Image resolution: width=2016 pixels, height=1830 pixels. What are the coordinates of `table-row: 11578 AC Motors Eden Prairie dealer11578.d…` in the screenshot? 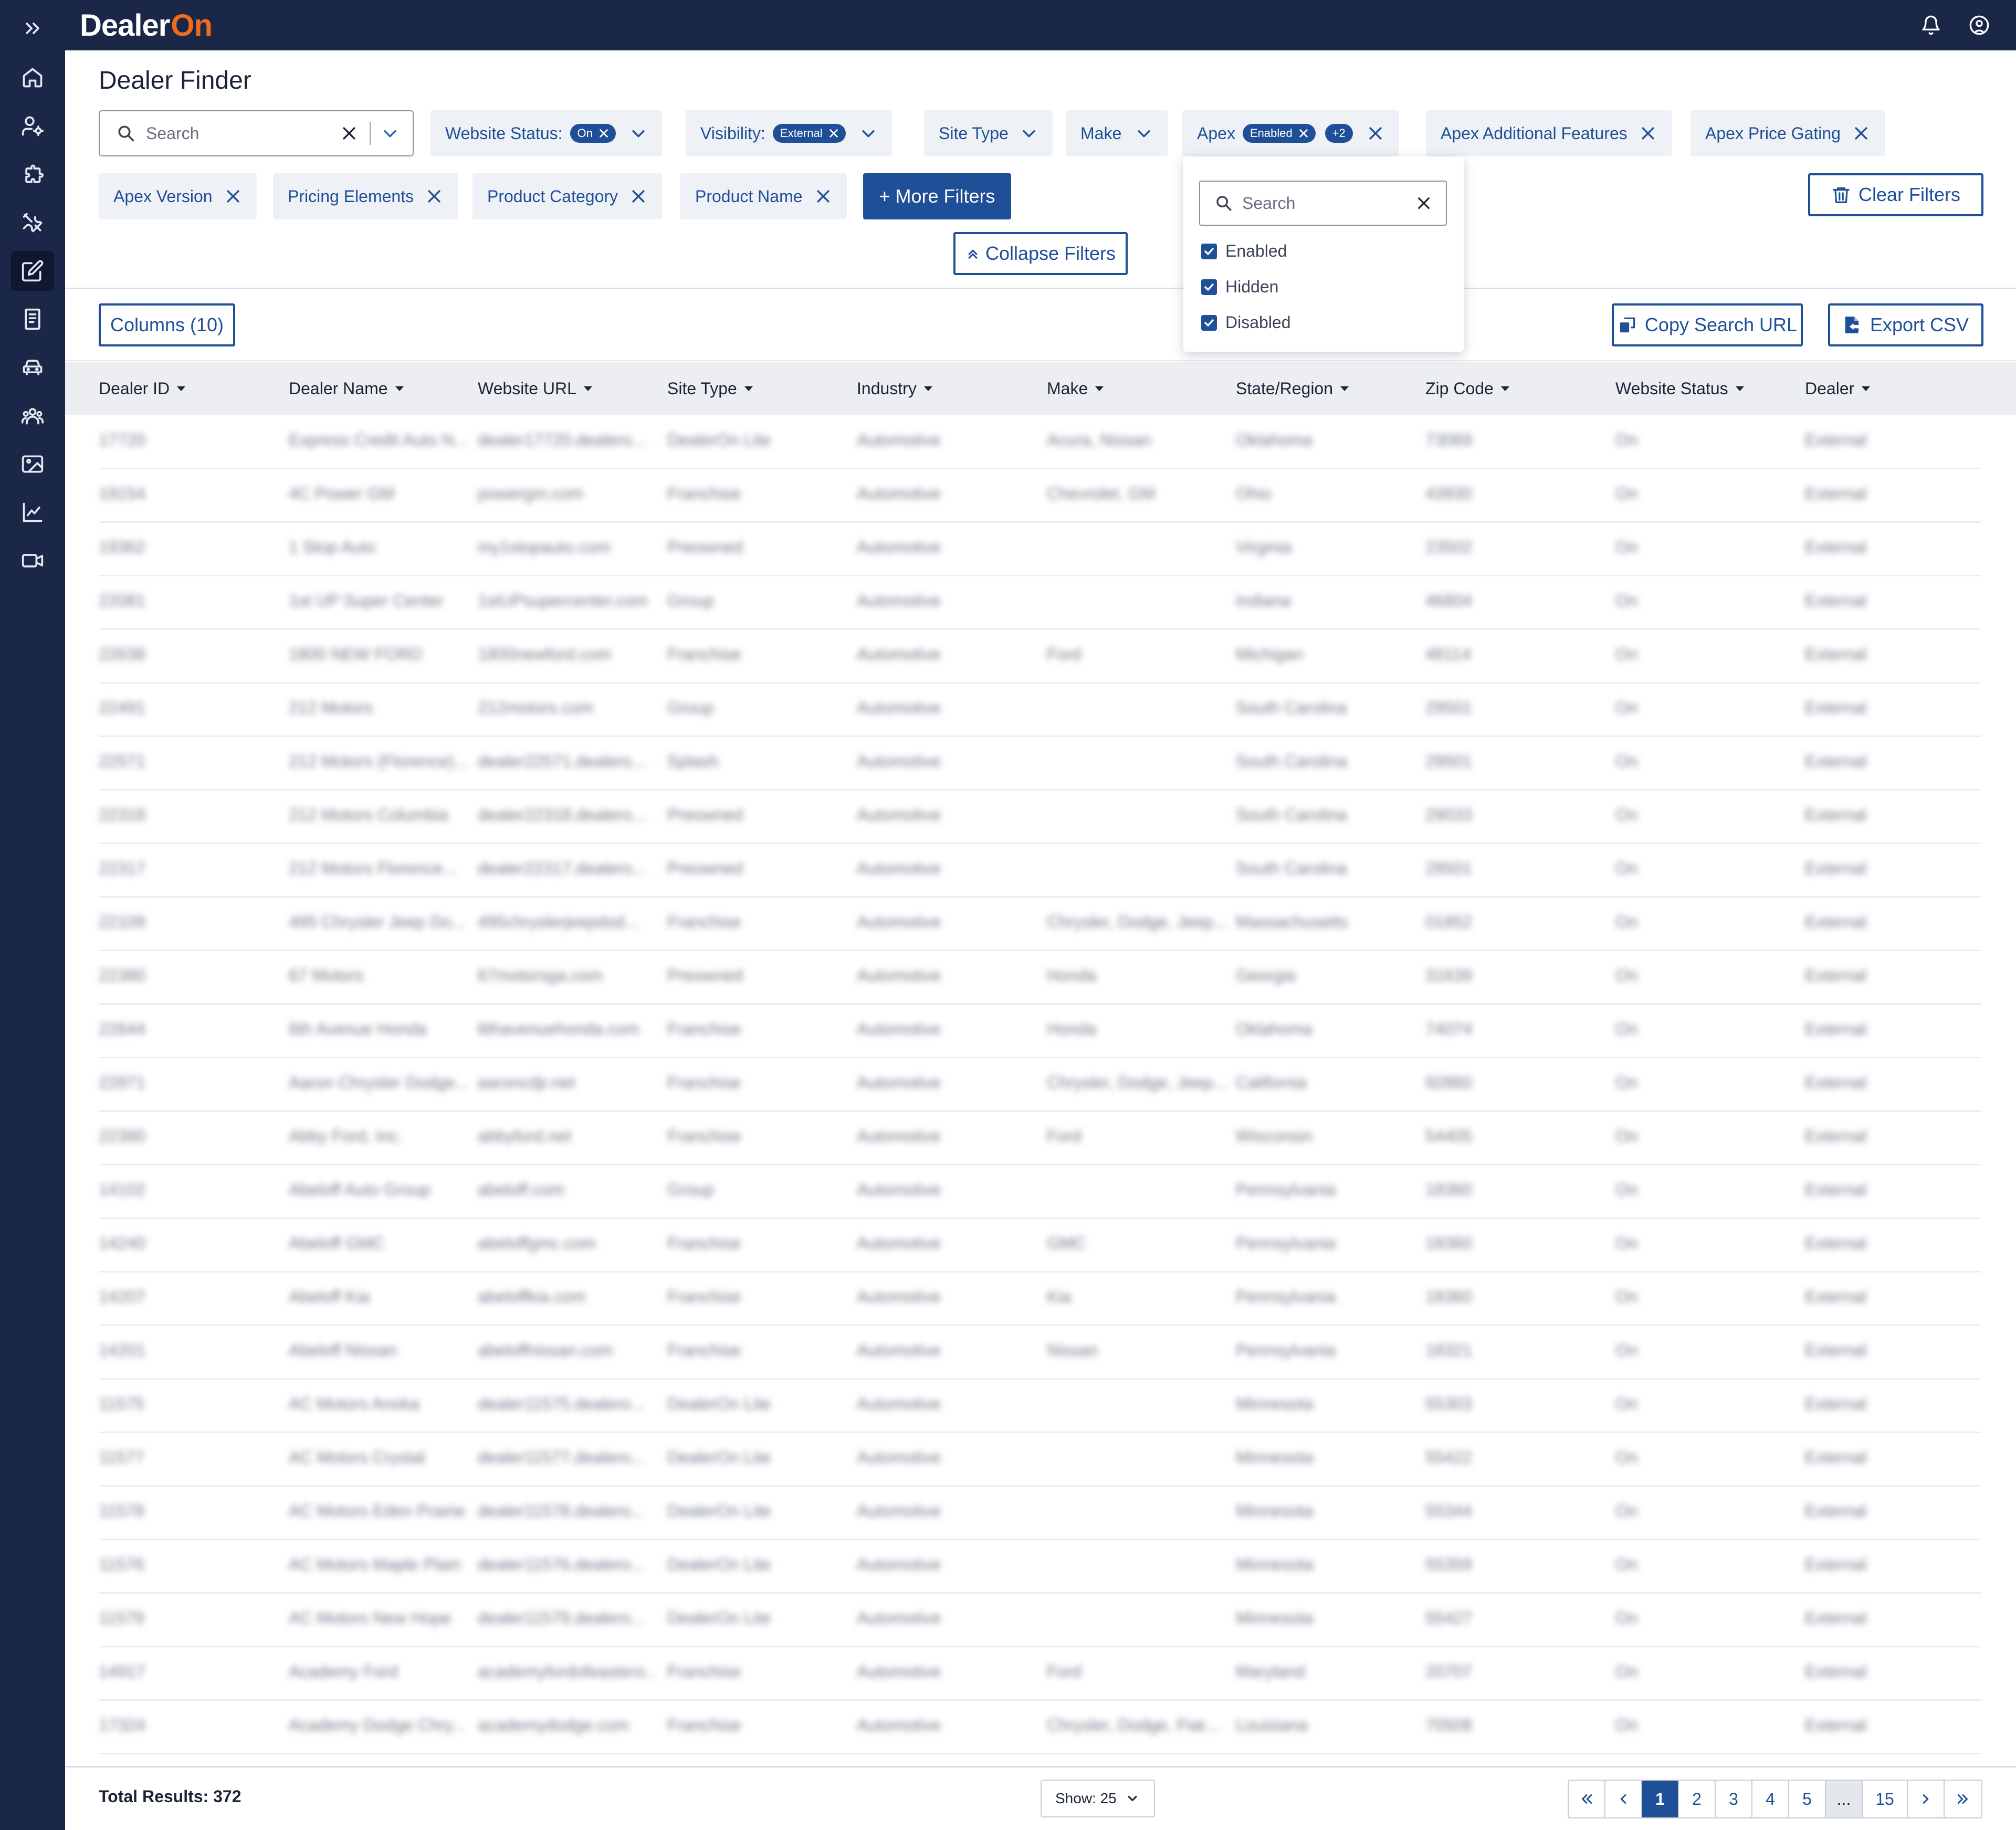 It's located at (1040, 1514).